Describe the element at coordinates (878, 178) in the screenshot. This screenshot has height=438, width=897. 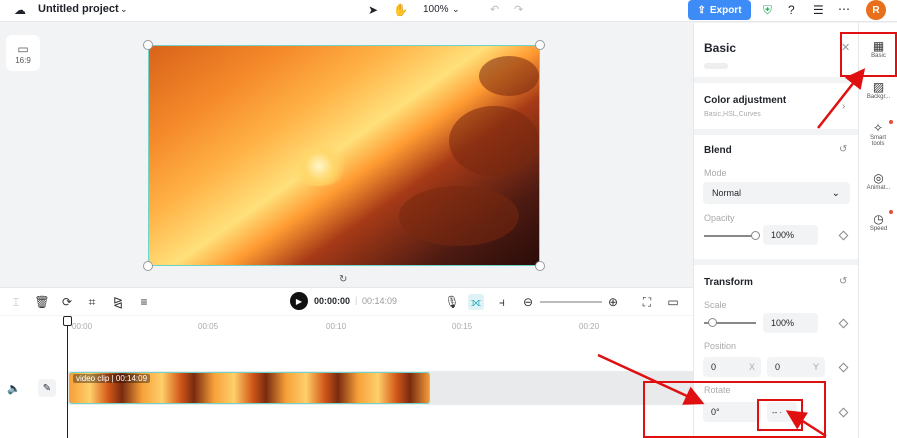
I see `animation-icon: ◎` at that location.